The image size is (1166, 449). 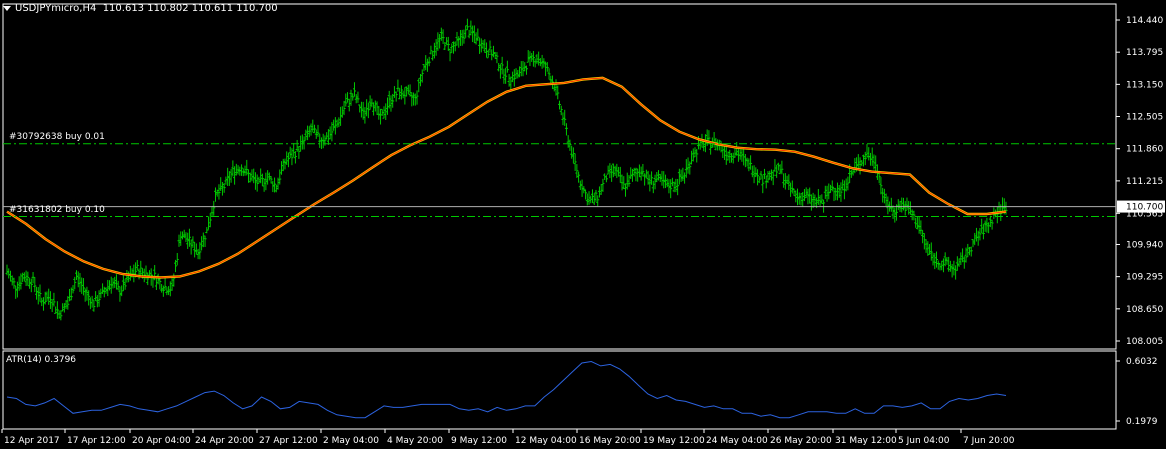 I want to click on price-tick-label: 111.215, so click(x=1144, y=182).